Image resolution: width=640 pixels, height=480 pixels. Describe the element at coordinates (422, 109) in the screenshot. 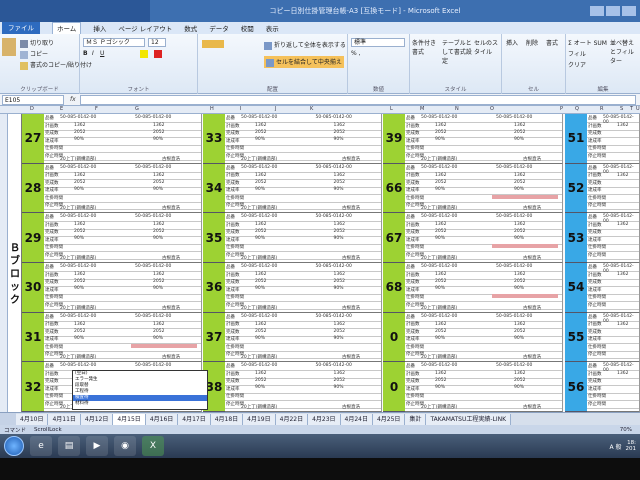

I see `column-header: M` at that location.